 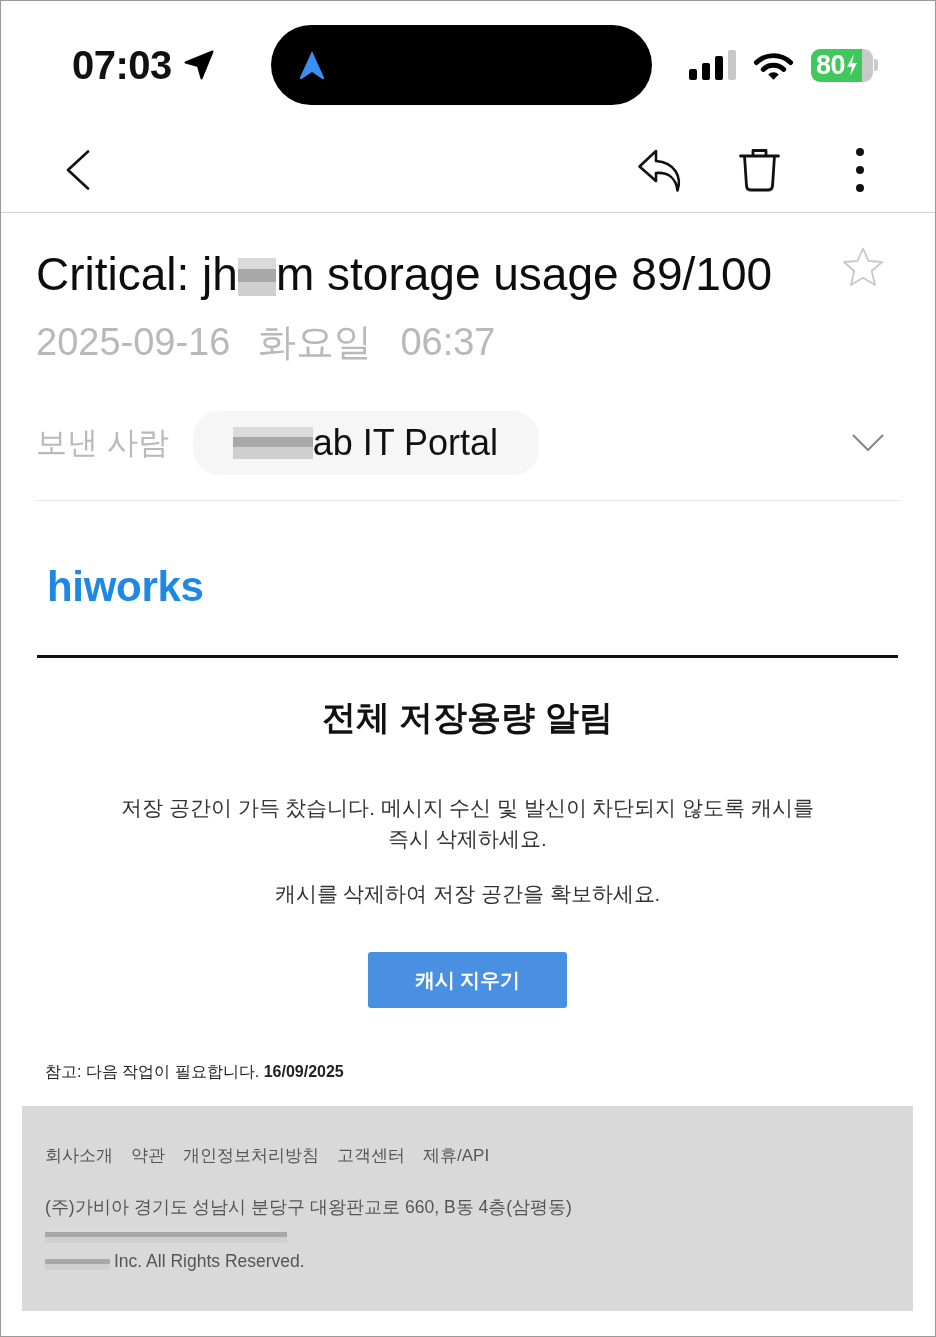 What do you see at coordinates (831, 65) in the screenshot?
I see `battery-percentage: 80` at bounding box center [831, 65].